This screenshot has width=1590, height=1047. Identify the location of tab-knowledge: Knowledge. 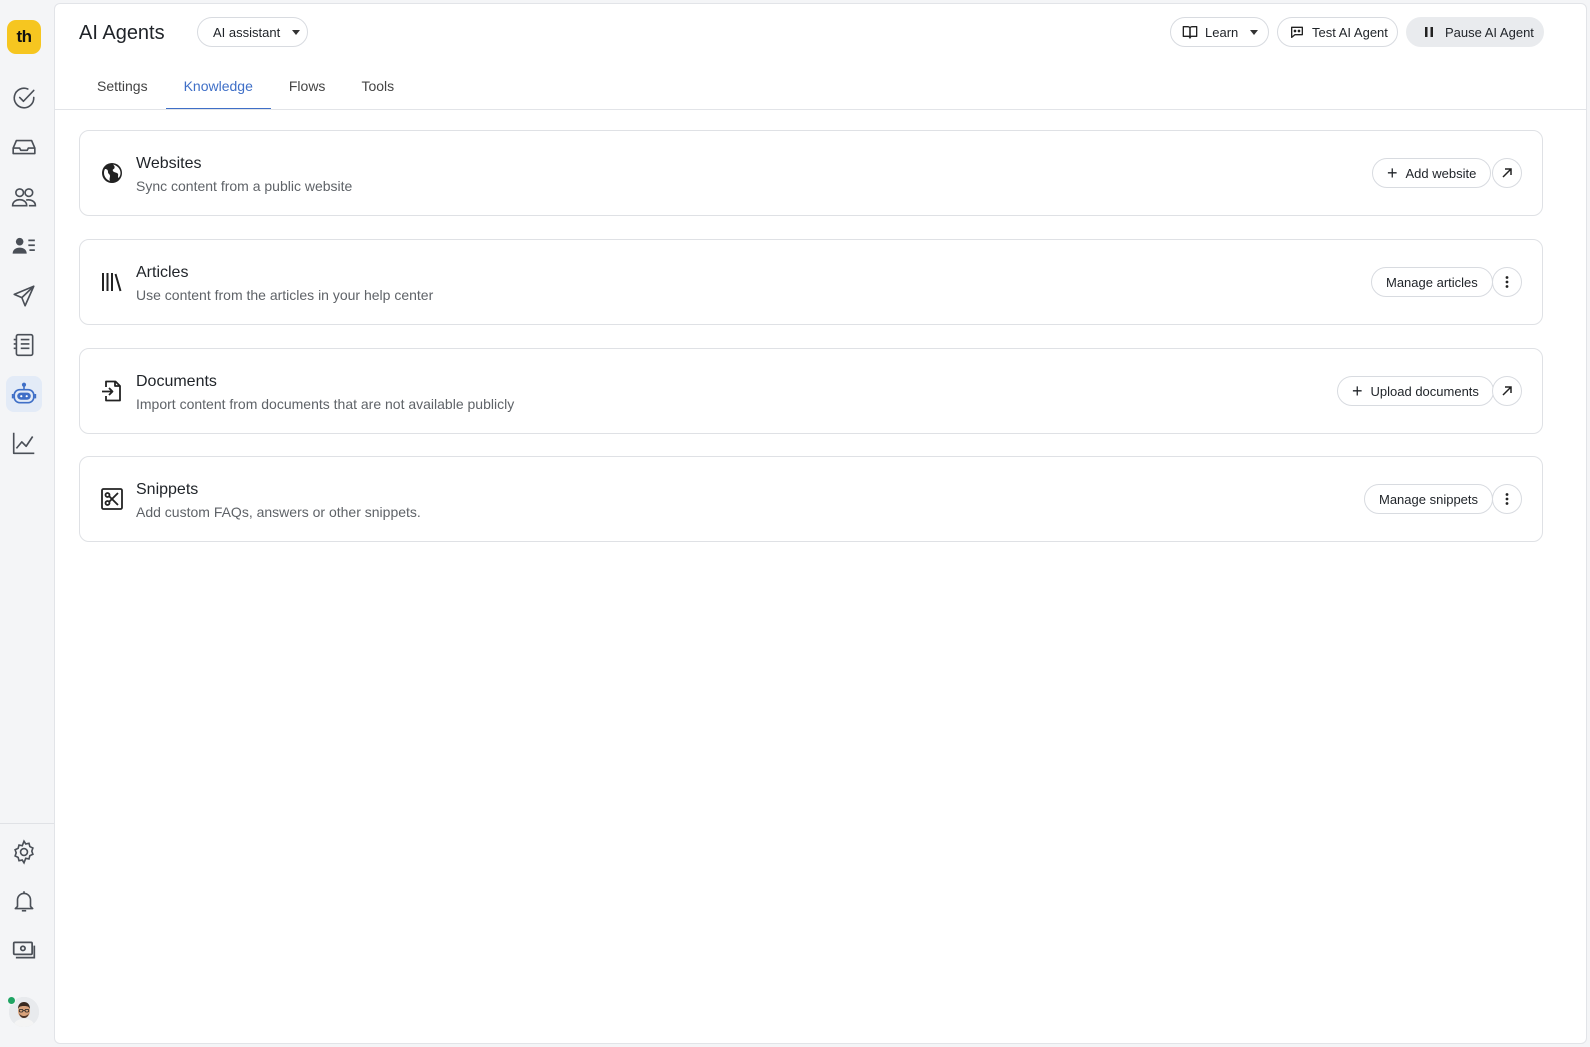
(218, 88).